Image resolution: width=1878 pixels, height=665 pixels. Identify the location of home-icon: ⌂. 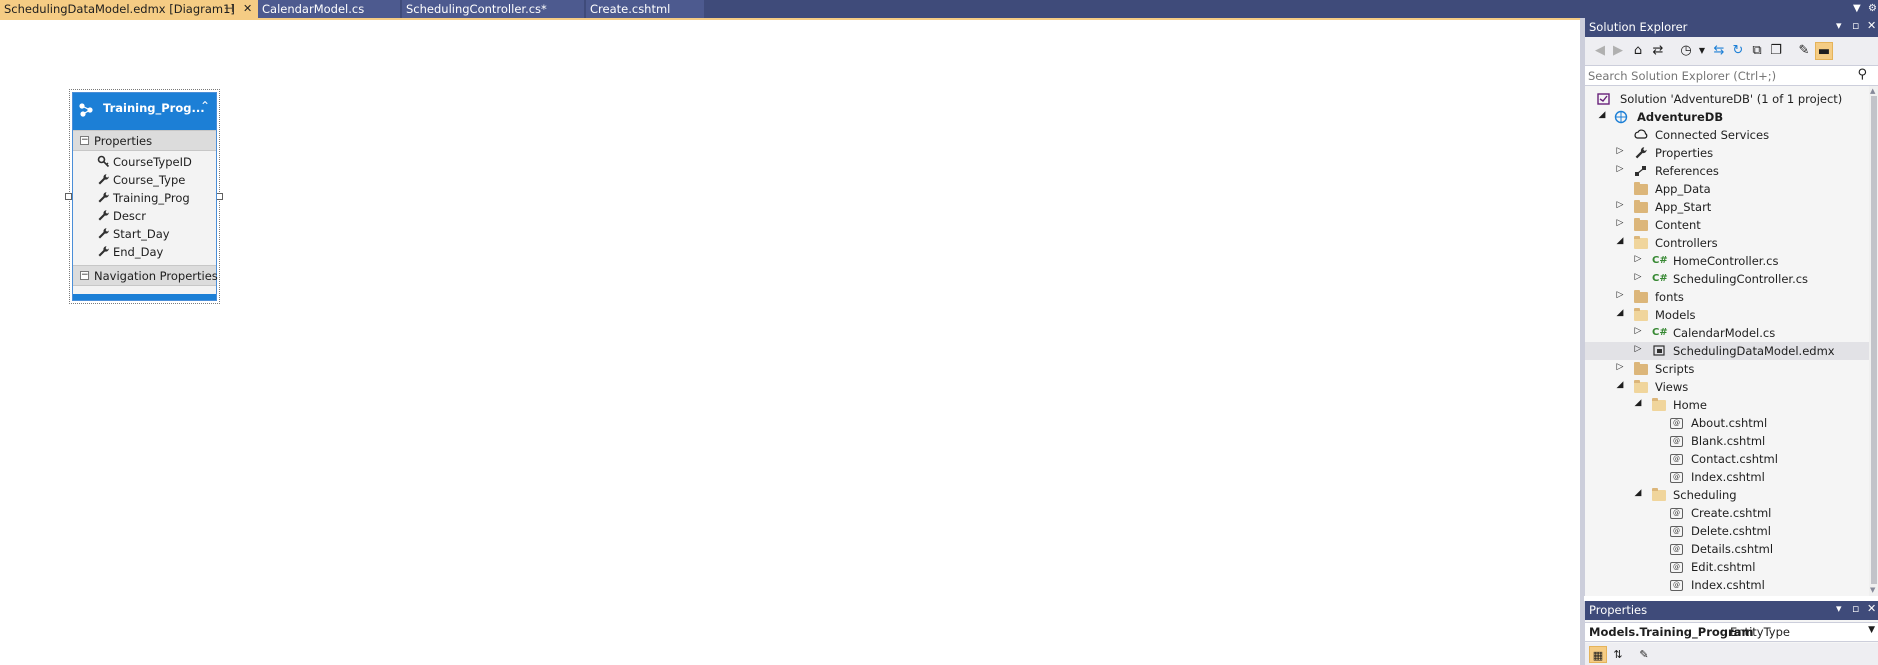
(1638, 51).